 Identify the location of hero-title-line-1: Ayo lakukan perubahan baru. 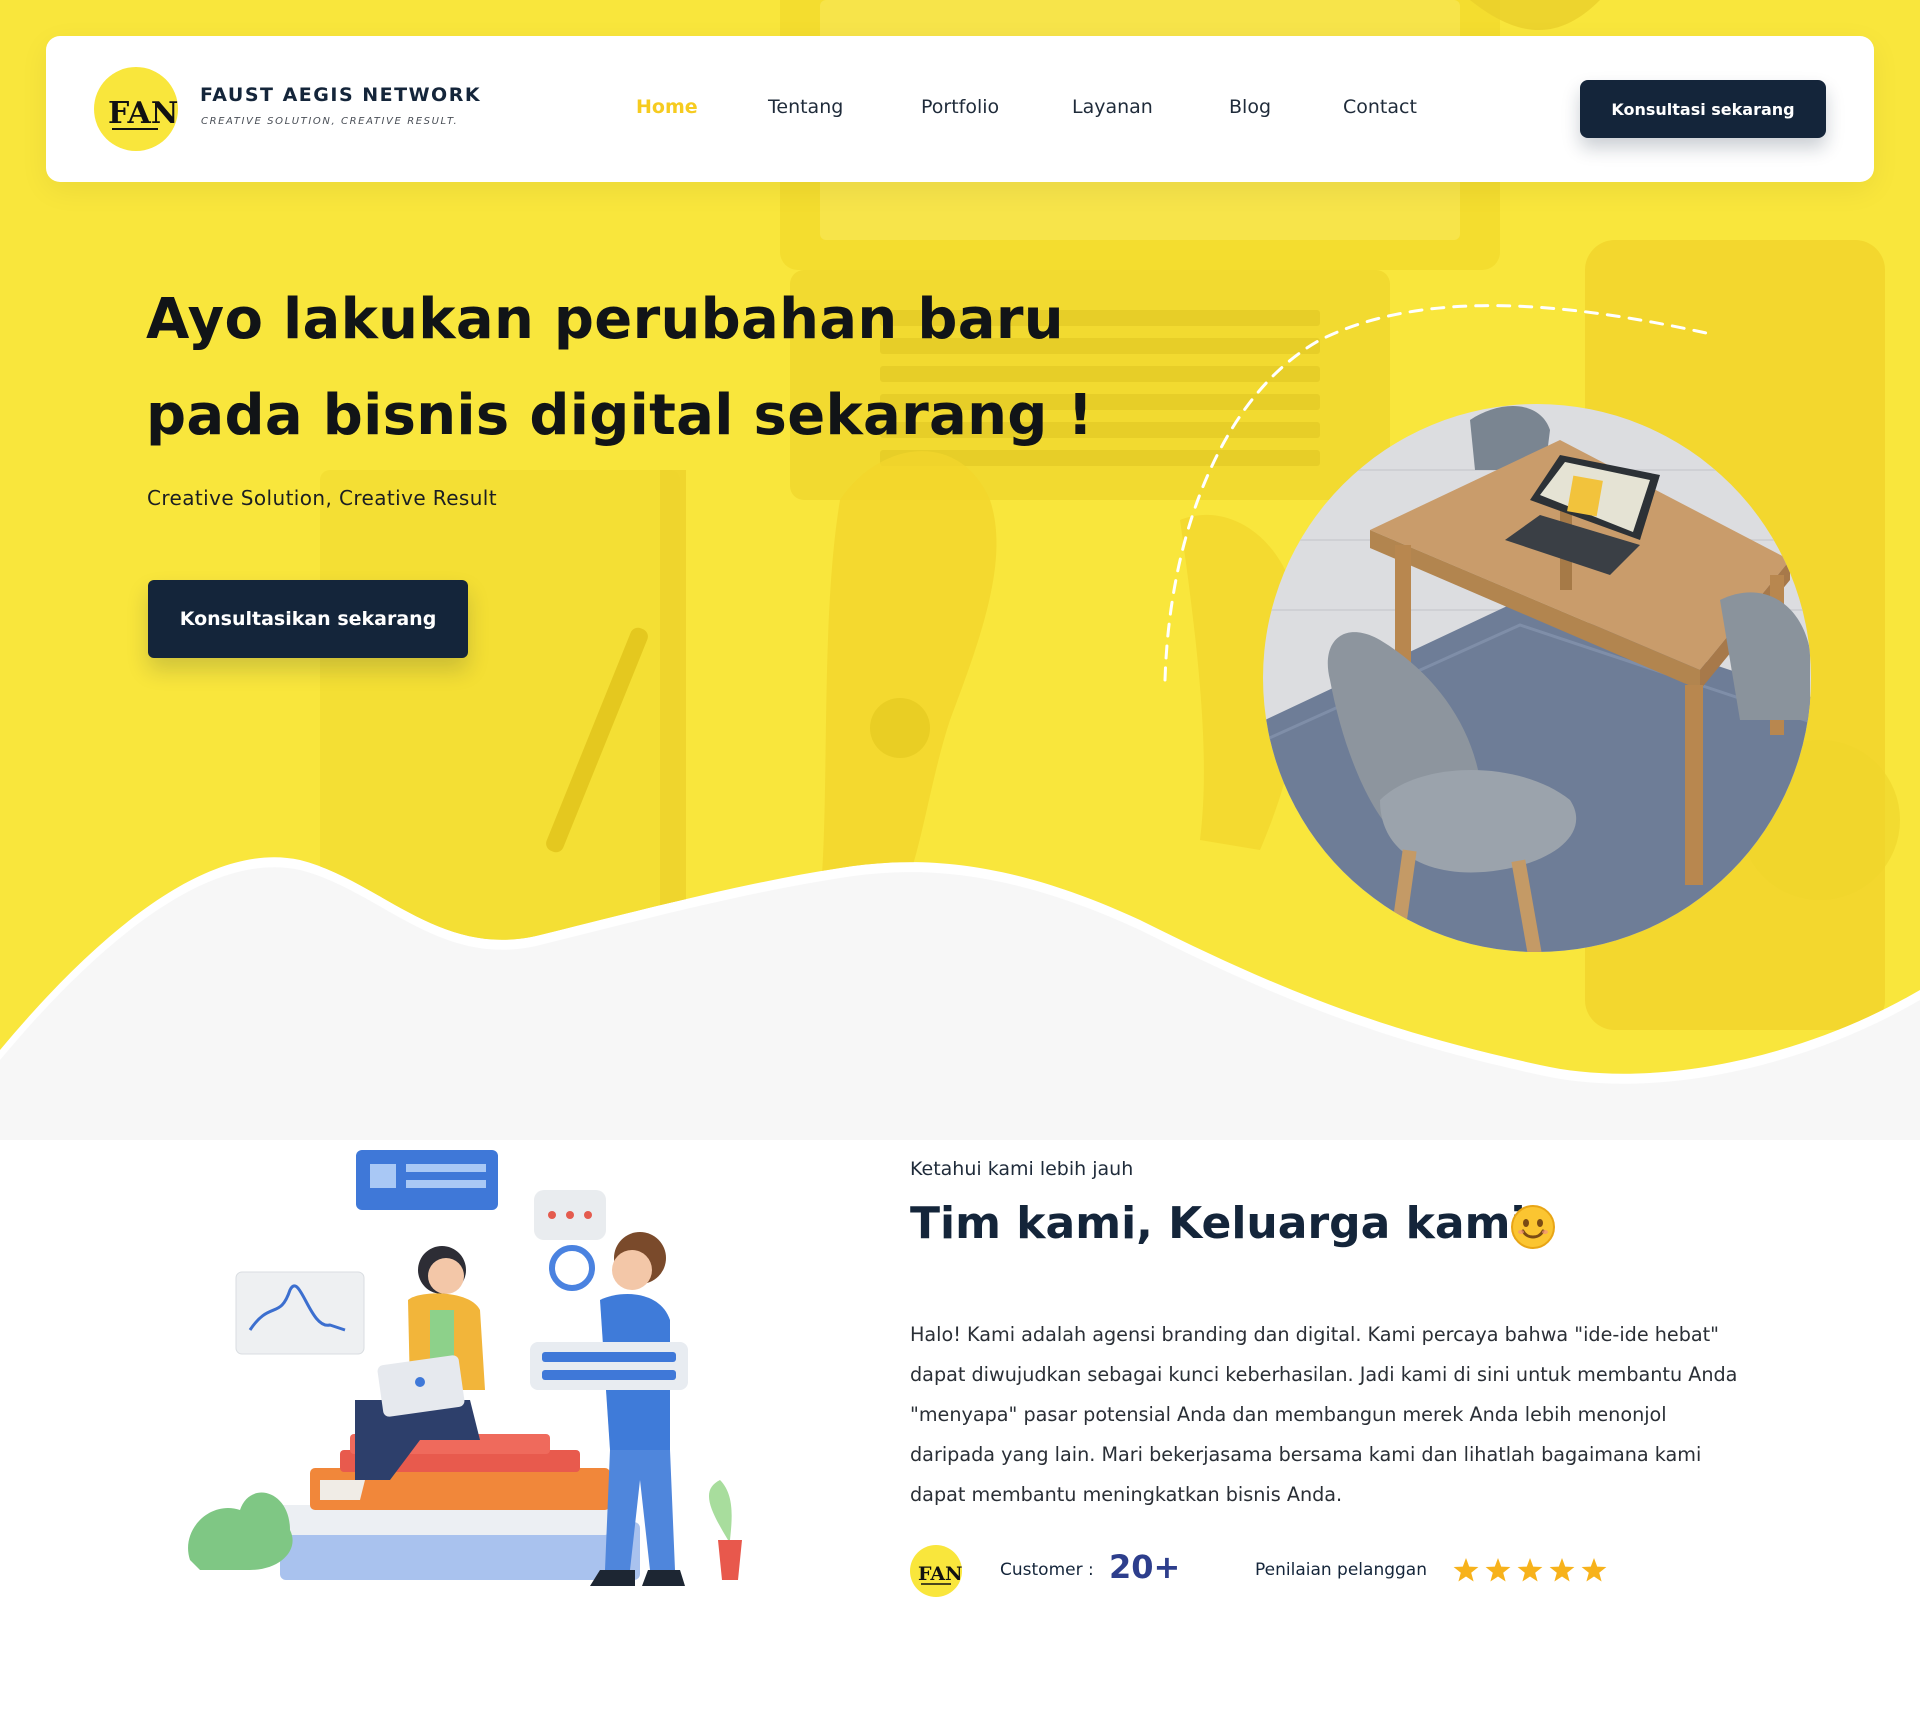
(605, 319).